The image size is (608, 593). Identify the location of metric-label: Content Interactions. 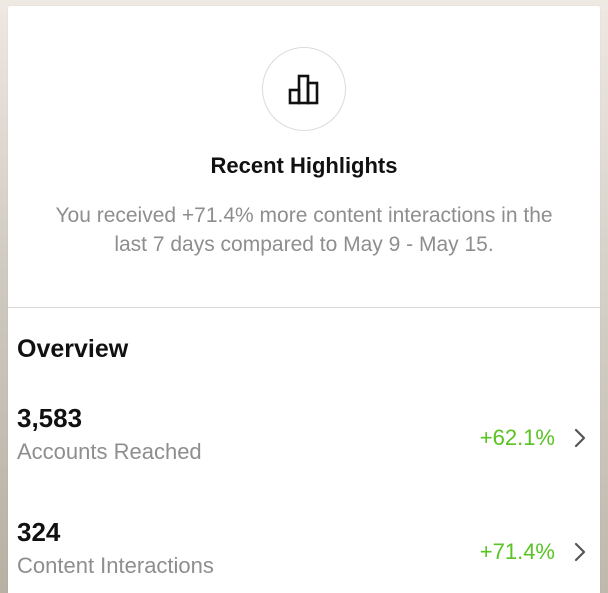
(115, 565).